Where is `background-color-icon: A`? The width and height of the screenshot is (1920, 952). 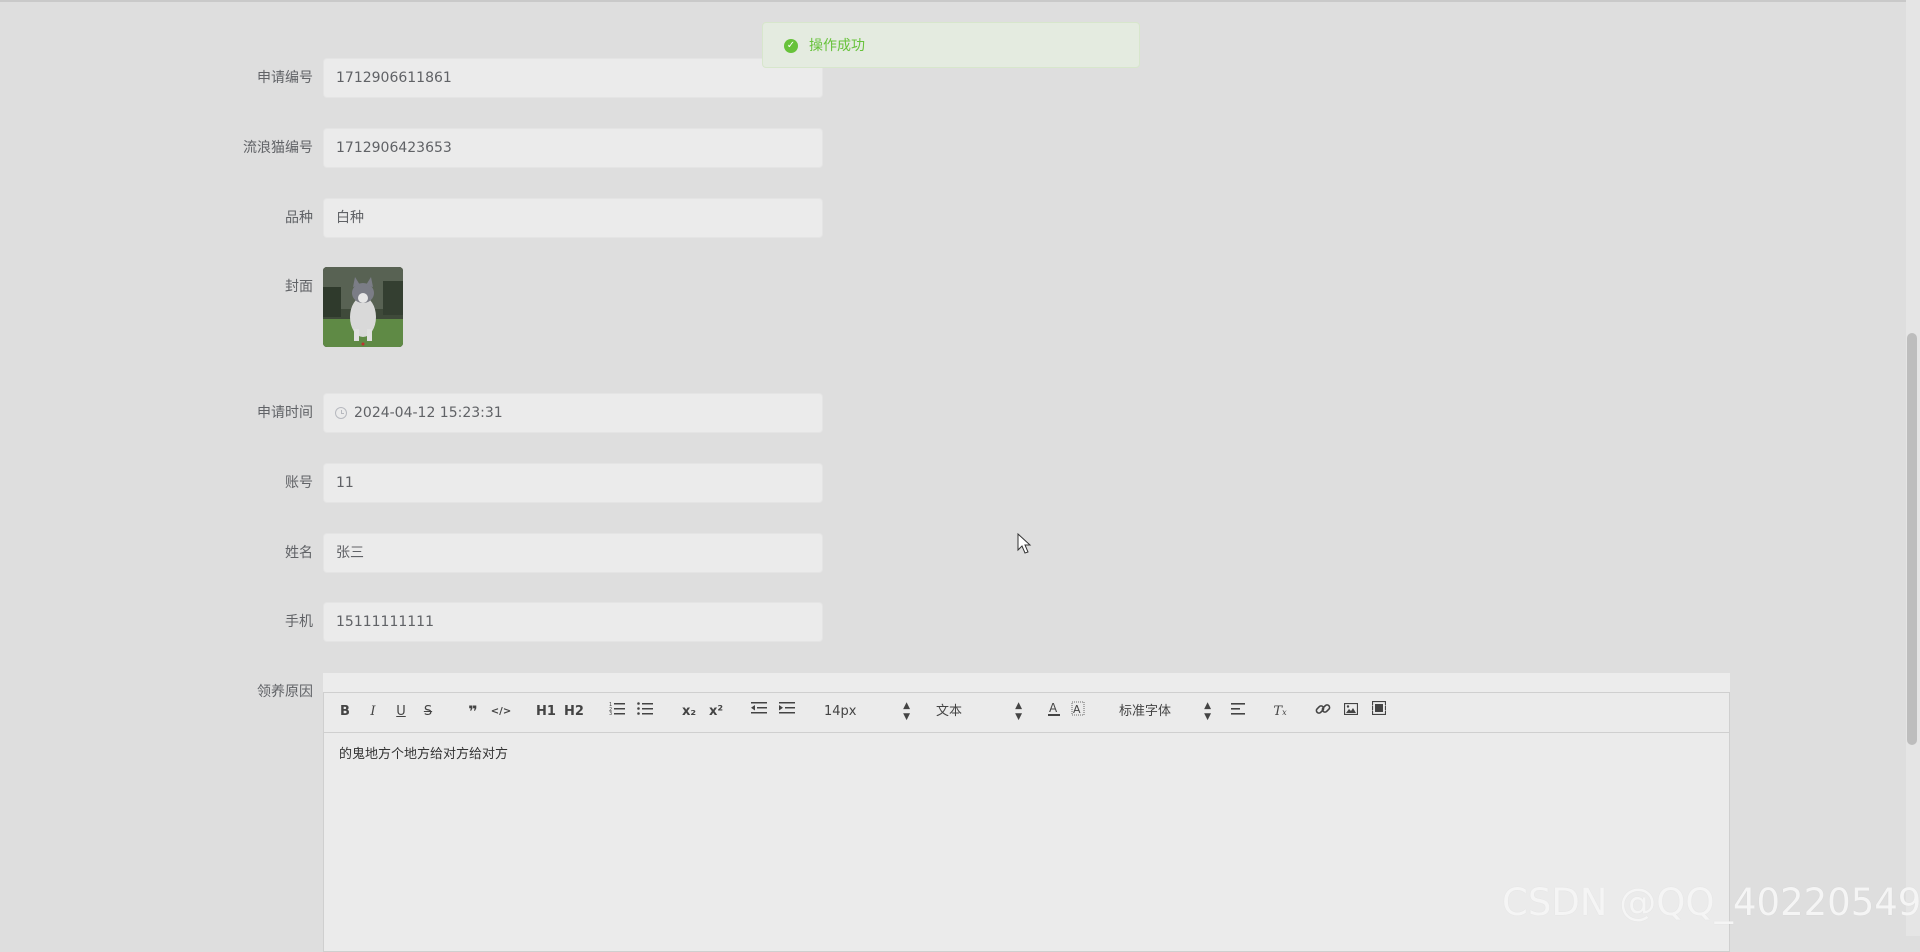 background-color-icon: A is located at coordinates (1078, 708).